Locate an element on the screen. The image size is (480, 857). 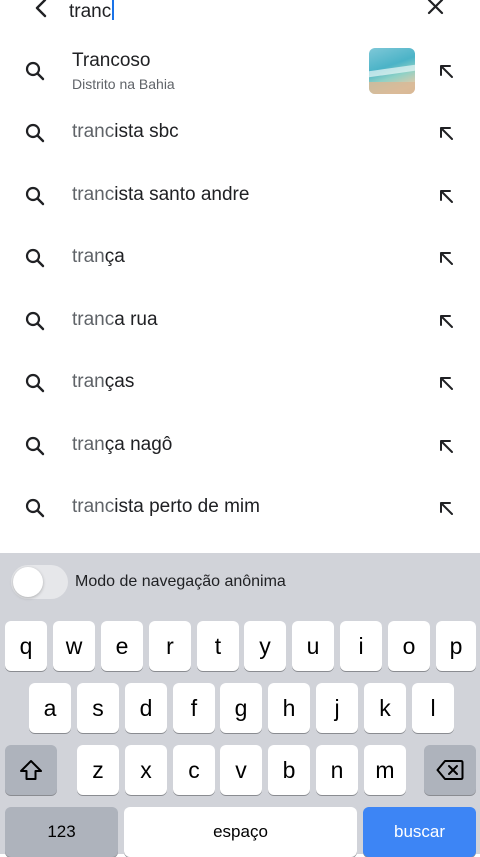
key-j: j is located at coordinates (337, 708).